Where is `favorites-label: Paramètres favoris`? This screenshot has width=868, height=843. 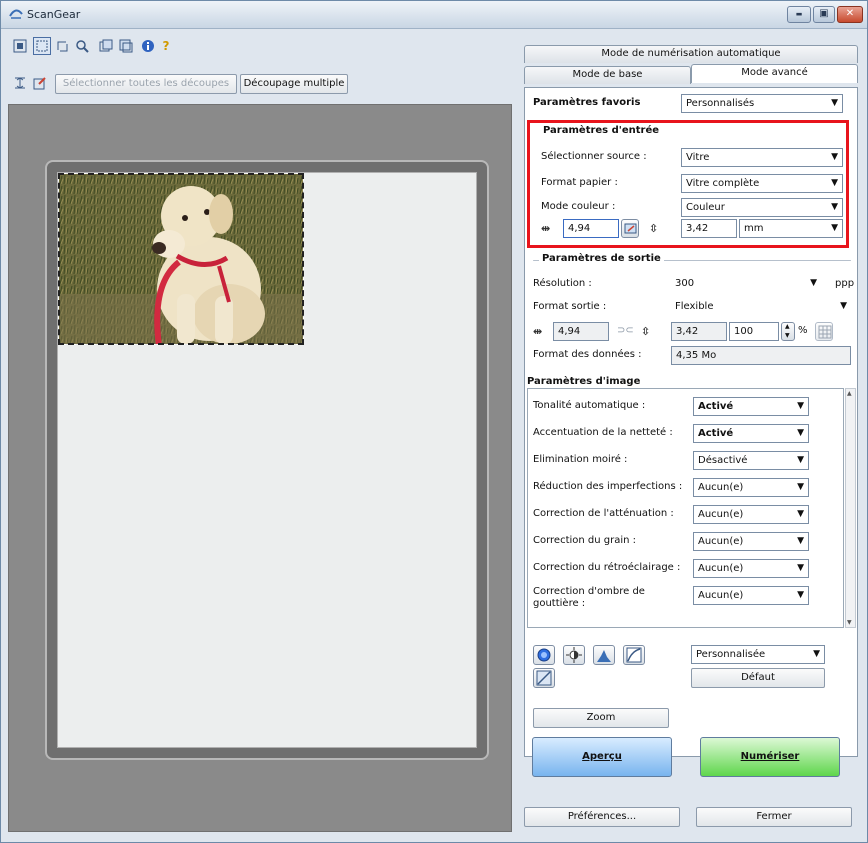 favorites-label: Paramètres favoris is located at coordinates (587, 102).